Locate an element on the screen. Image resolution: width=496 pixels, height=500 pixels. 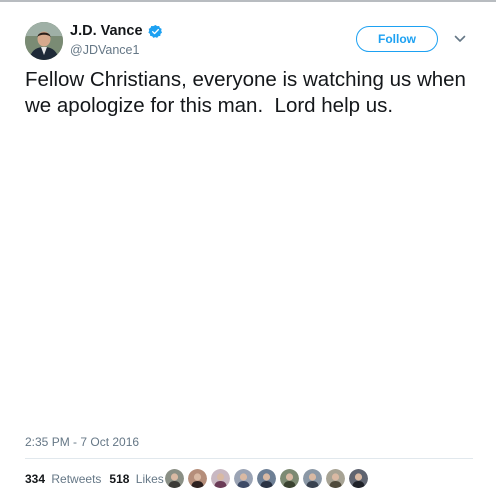
follow-button: Follow is located at coordinates (397, 39).